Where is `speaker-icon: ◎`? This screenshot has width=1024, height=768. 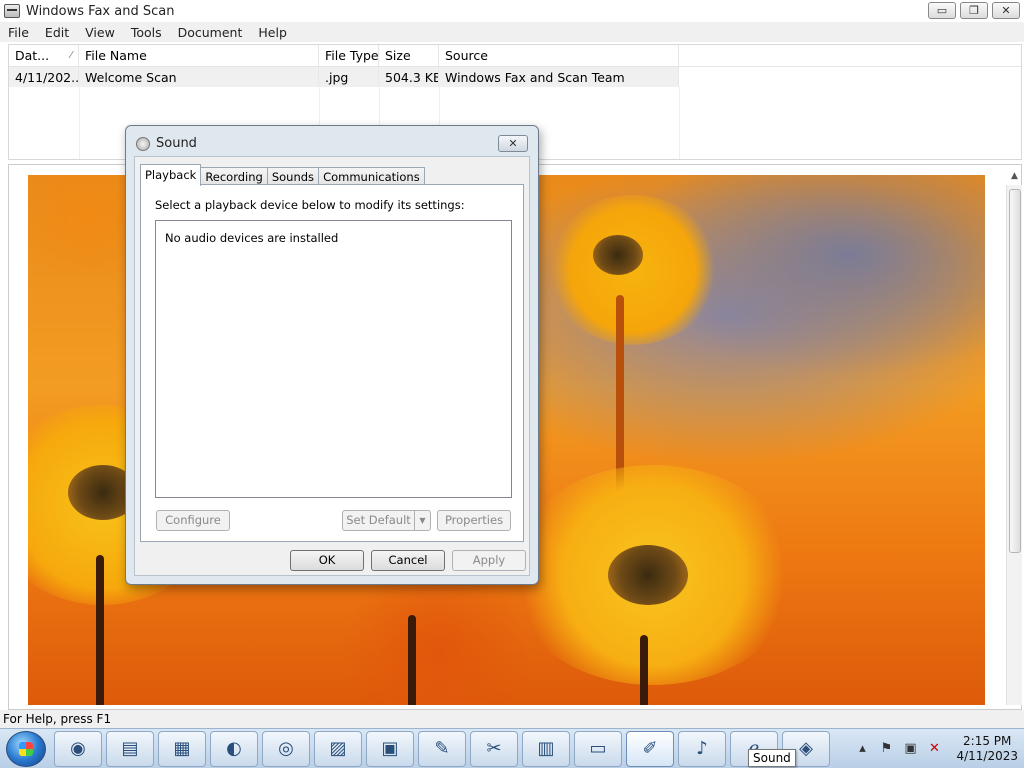
speaker-icon: ◎ is located at coordinates (286, 748).